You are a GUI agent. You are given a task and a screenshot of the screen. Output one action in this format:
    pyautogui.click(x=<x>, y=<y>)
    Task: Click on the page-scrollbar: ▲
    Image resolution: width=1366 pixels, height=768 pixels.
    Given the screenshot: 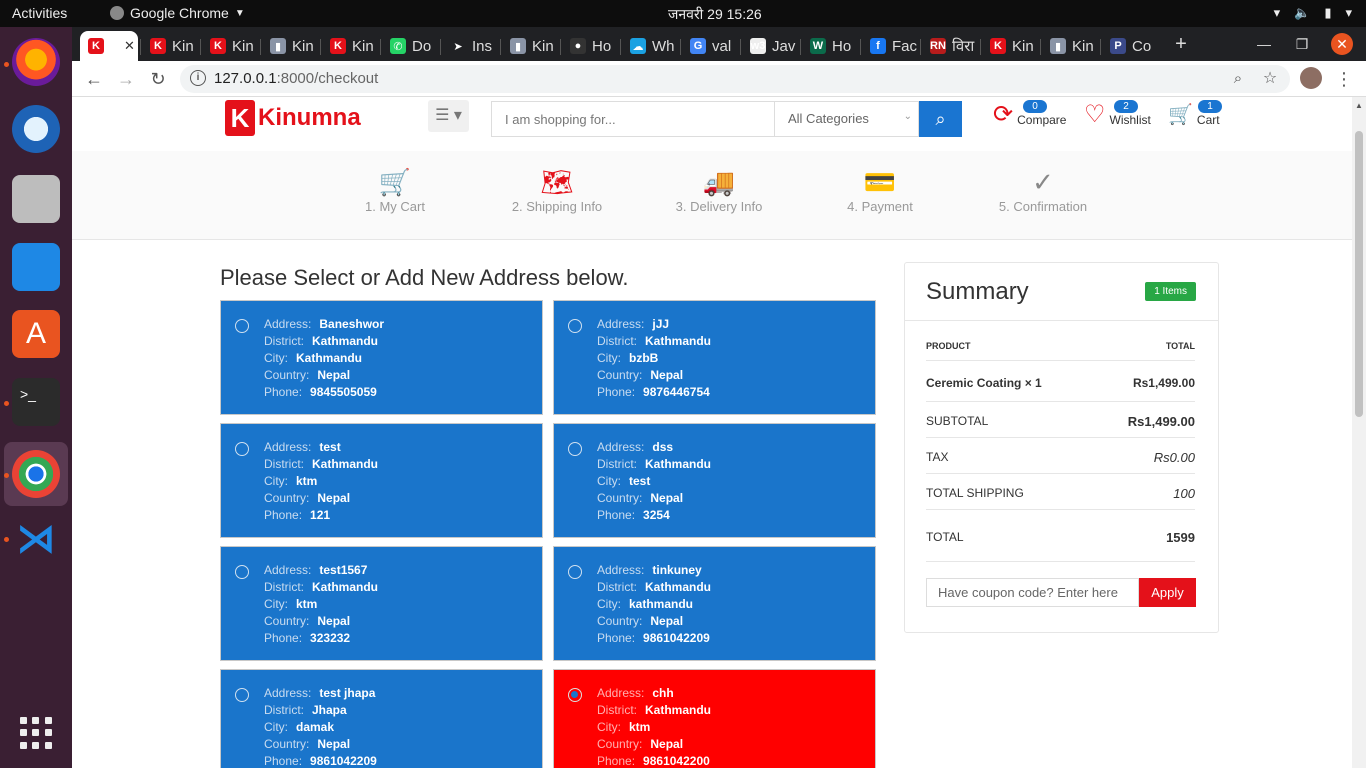 What is the action you would take?
    pyautogui.click(x=1359, y=432)
    